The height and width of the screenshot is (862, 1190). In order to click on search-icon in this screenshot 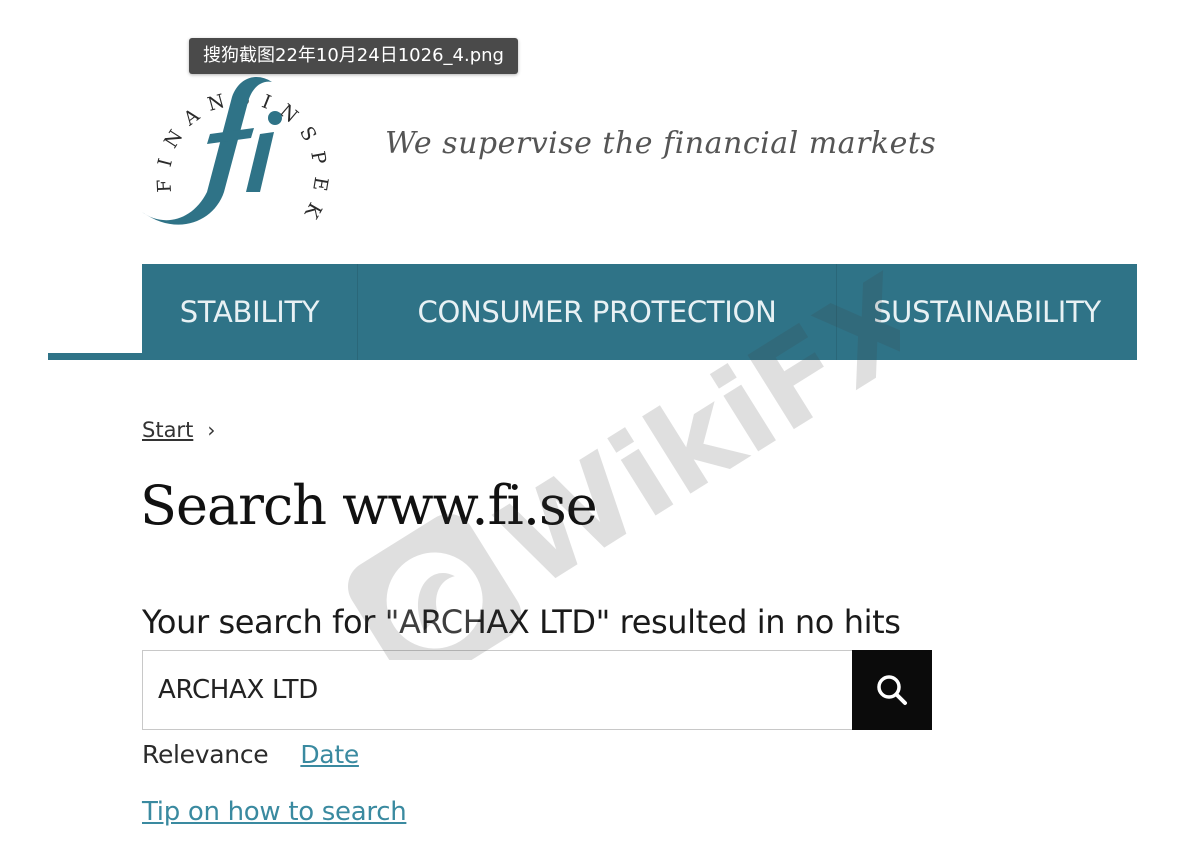, I will do `click(892, 690)`.